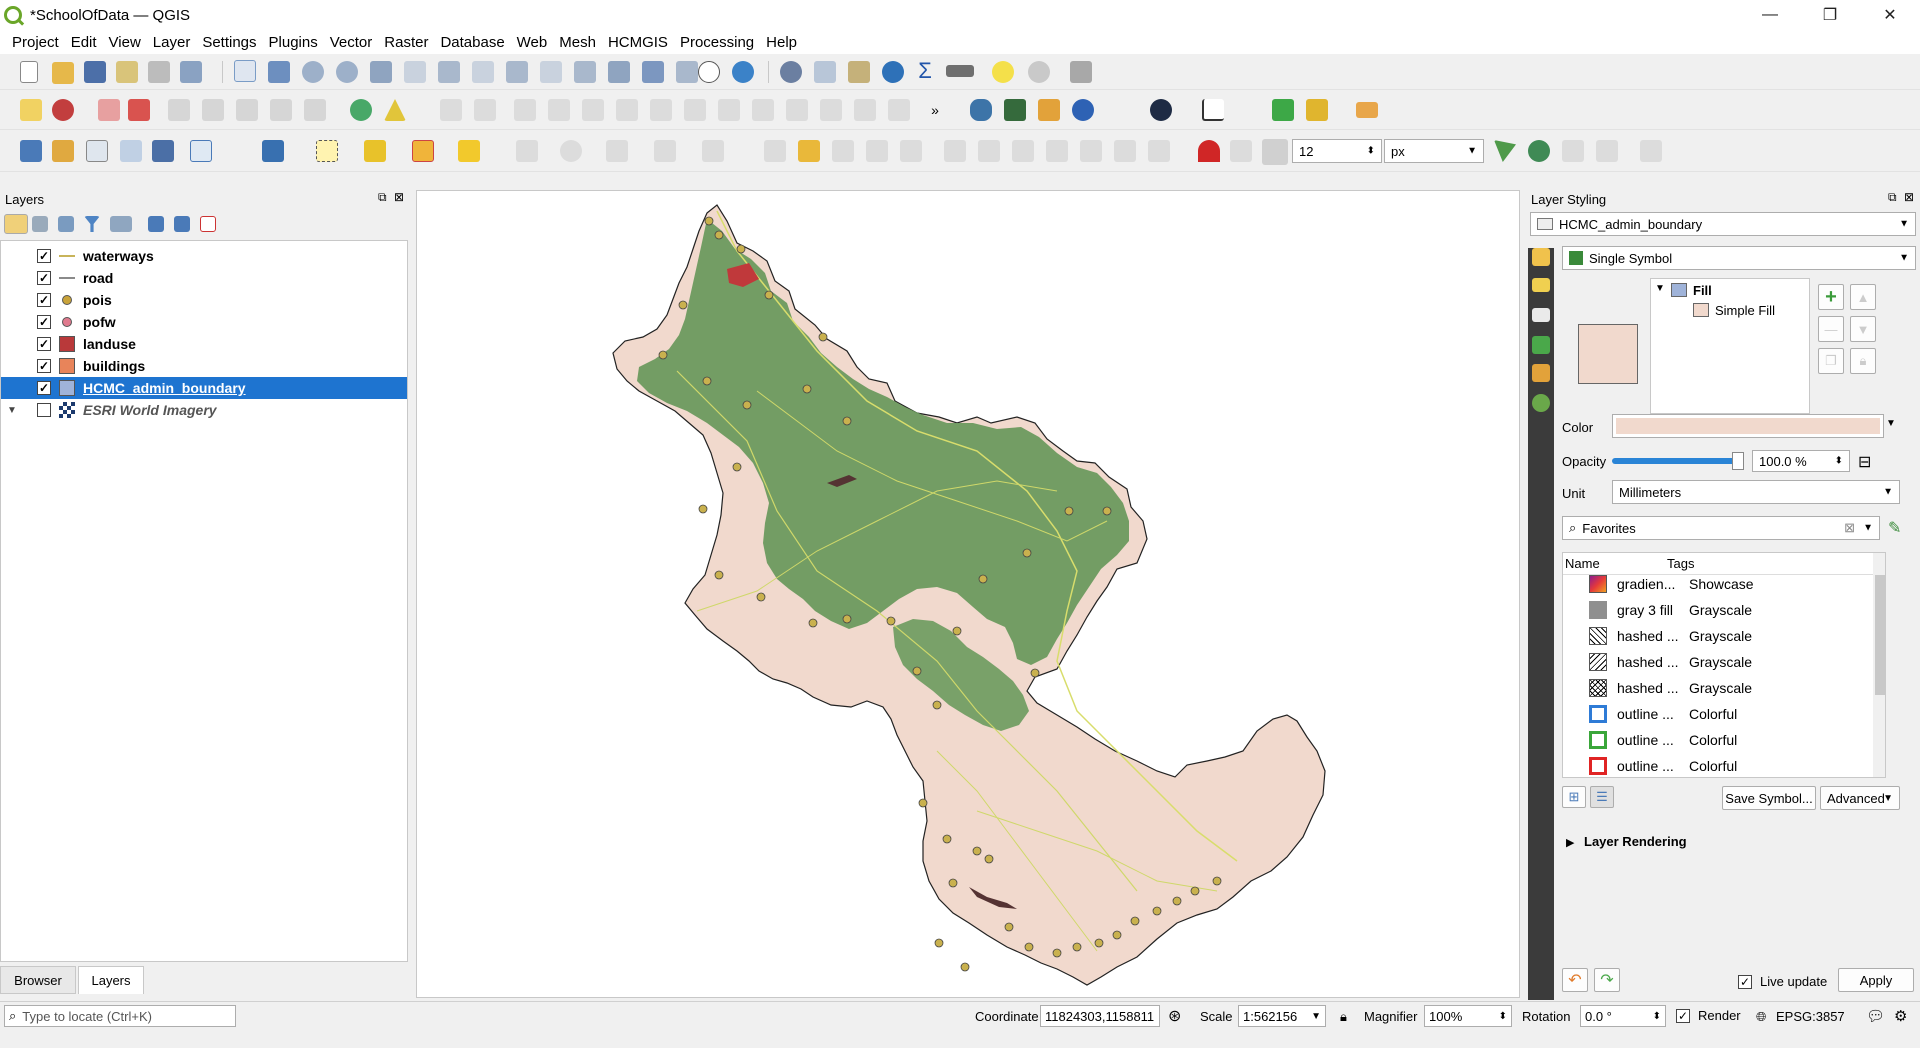 The height and width of the screenshot is (1048, 1920). I want to click on layer-row: ✓ pofw, so click(204, 322).